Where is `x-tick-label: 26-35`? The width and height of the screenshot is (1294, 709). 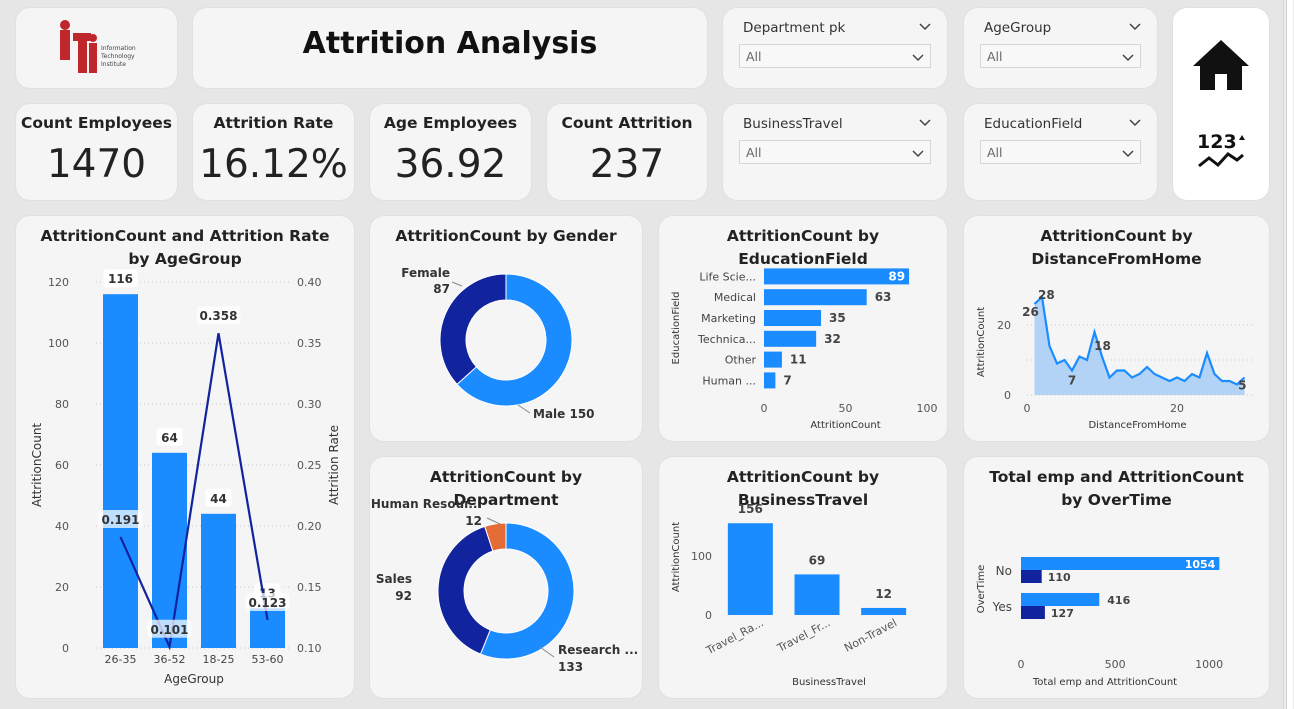
x-tick-label: 26-35 is located at coordinates (121, 659).